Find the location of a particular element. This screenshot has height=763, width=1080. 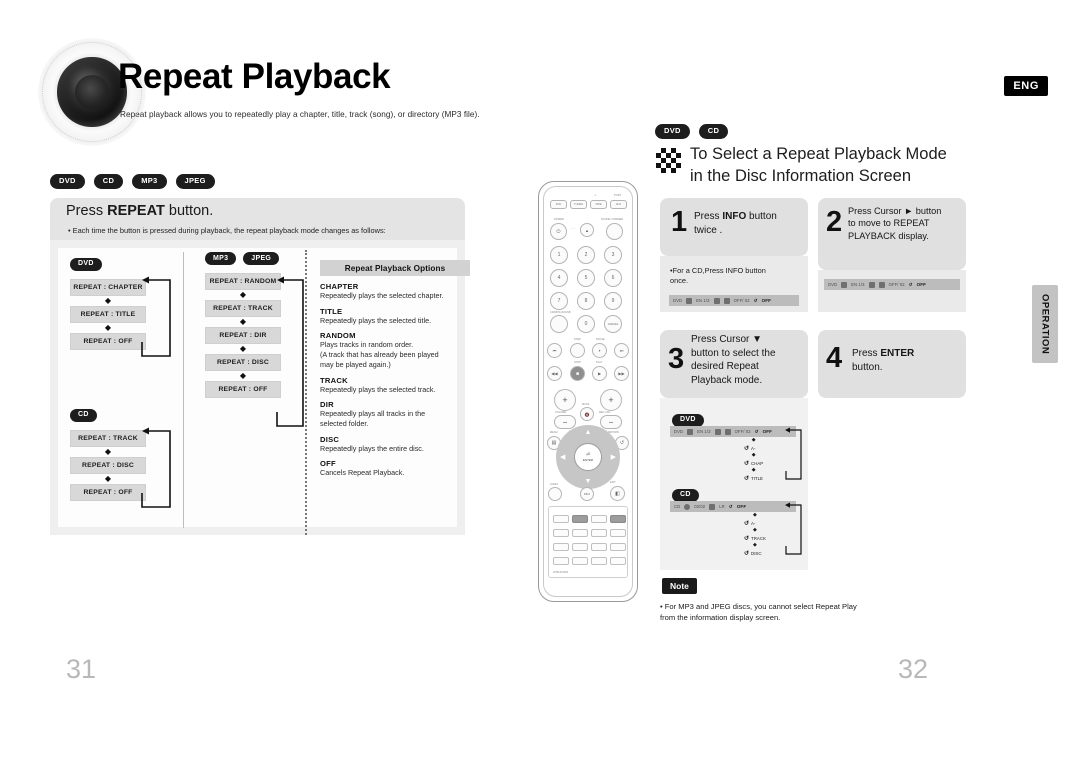

remote-play-button: ▶ is located at coordinates (599, 373).